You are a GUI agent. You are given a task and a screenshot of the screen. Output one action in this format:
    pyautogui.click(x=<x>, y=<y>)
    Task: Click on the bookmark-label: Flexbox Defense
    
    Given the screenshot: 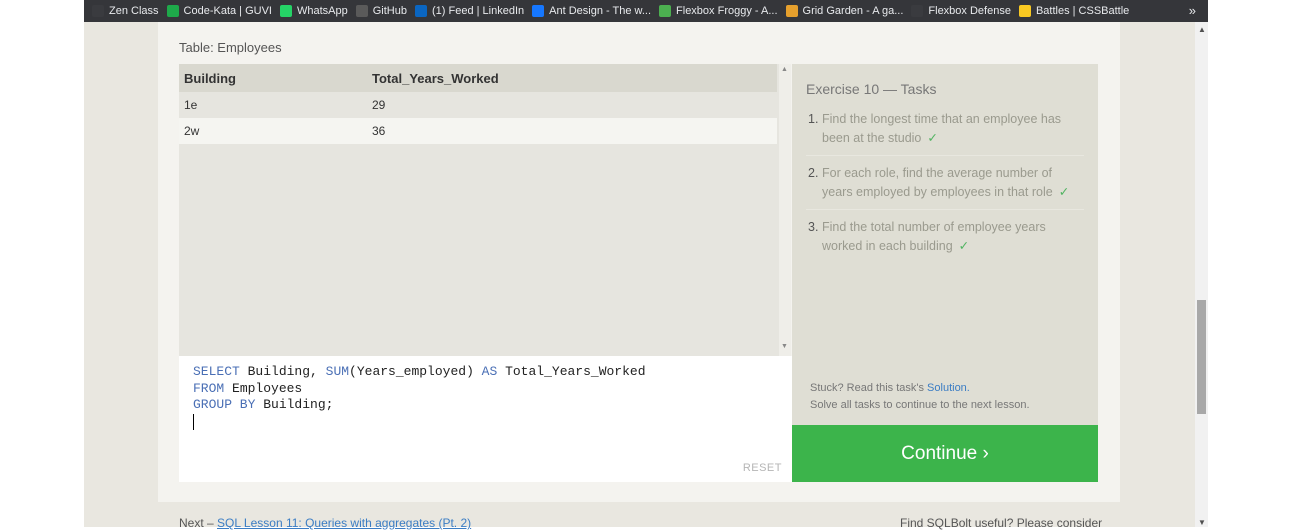 What is the action you would take?
    pyautogui.click(x=969, y=11)
    